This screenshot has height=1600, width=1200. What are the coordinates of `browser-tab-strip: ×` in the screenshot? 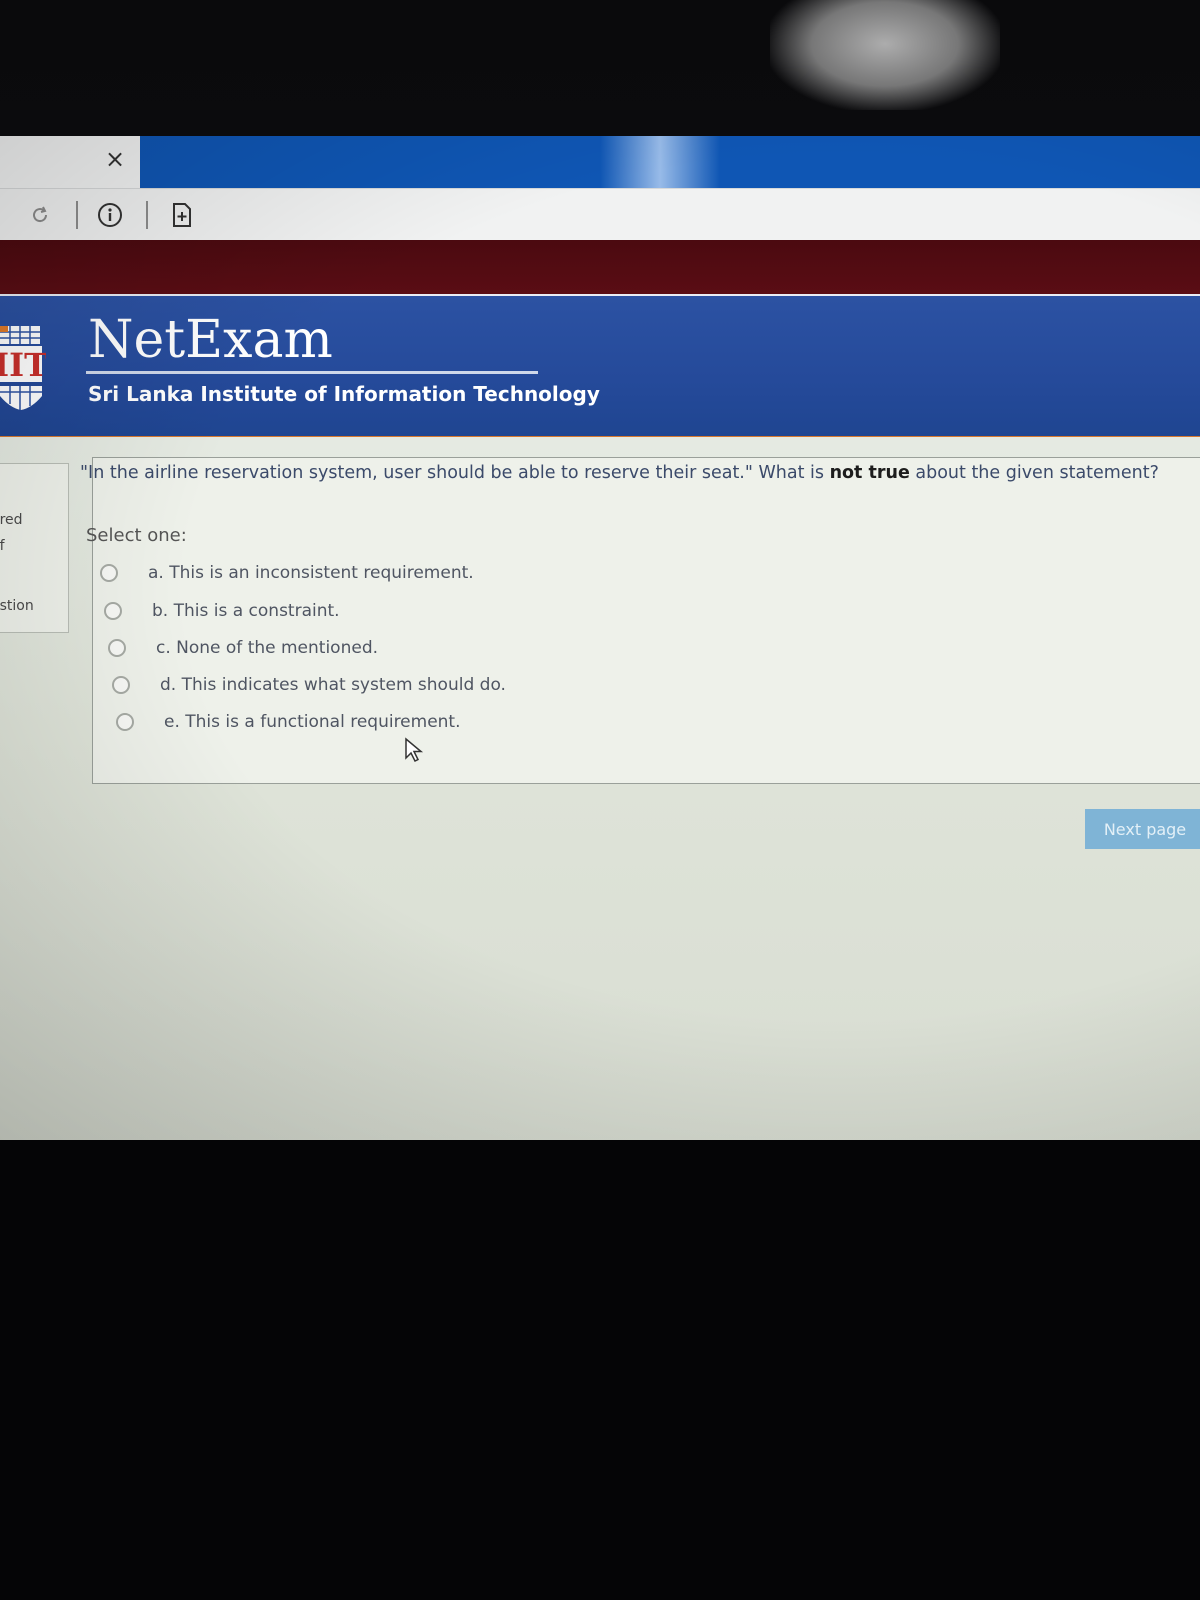 It's located at (600, 162).